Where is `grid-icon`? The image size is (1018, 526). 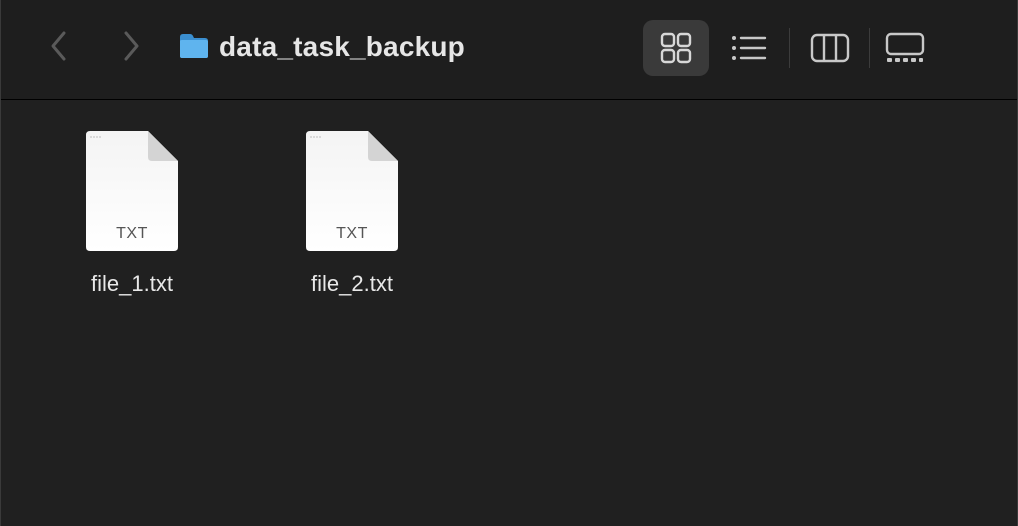
grid-icon is located at coordinates (676, 48).